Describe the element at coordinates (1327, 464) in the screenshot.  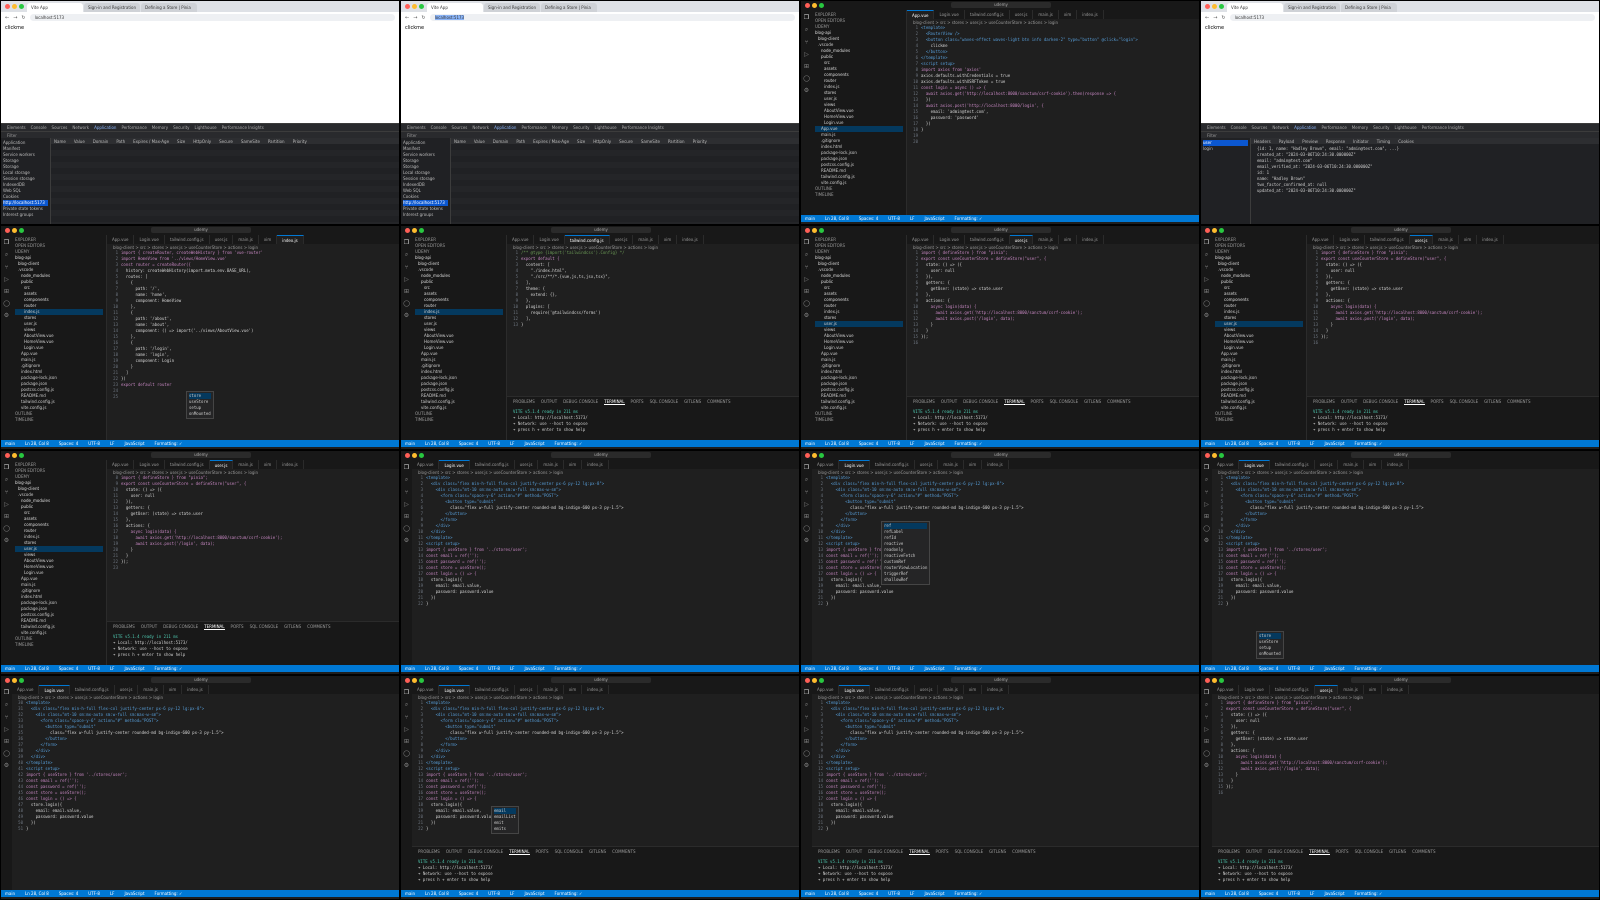
I see `editor-tab: user.js` at that location.